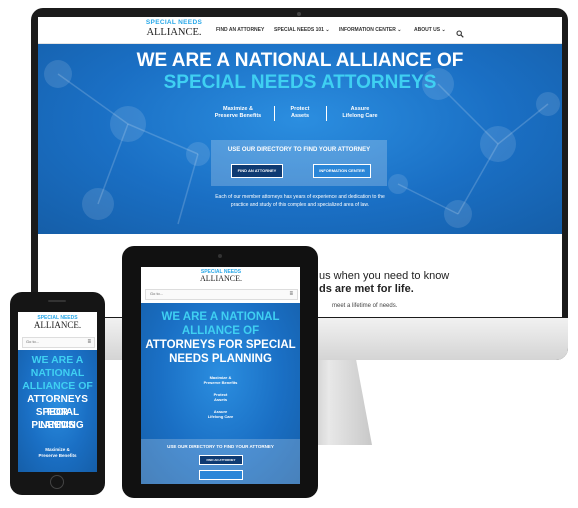 The height and width of the screenshot is (508, 578). What do you see at coordinates (220, 256) in the screenshot?
I see `tablet-camera` at bounding box center [220, 256].